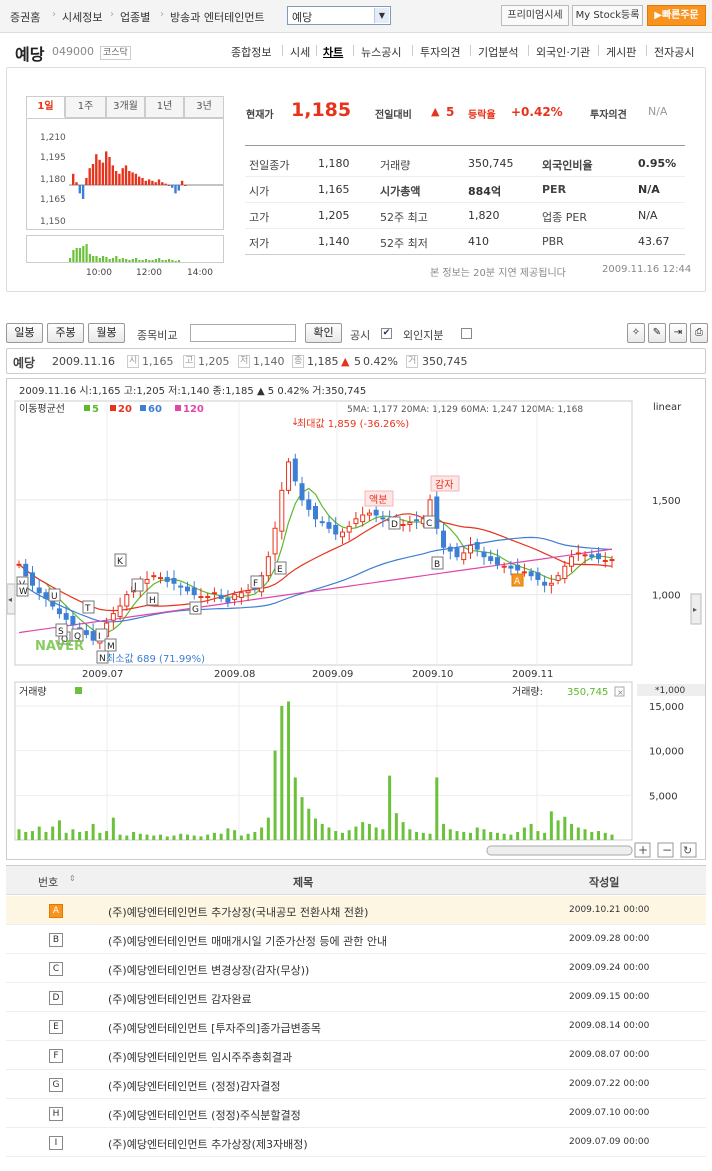  What do you see at coordinates (356, 1055) in the screenshot?
I see `table-row: F (주)예당엔터테인먼트 임시주주총회결과 2009.08.07 00:00` at bounding box center [356, 1055].